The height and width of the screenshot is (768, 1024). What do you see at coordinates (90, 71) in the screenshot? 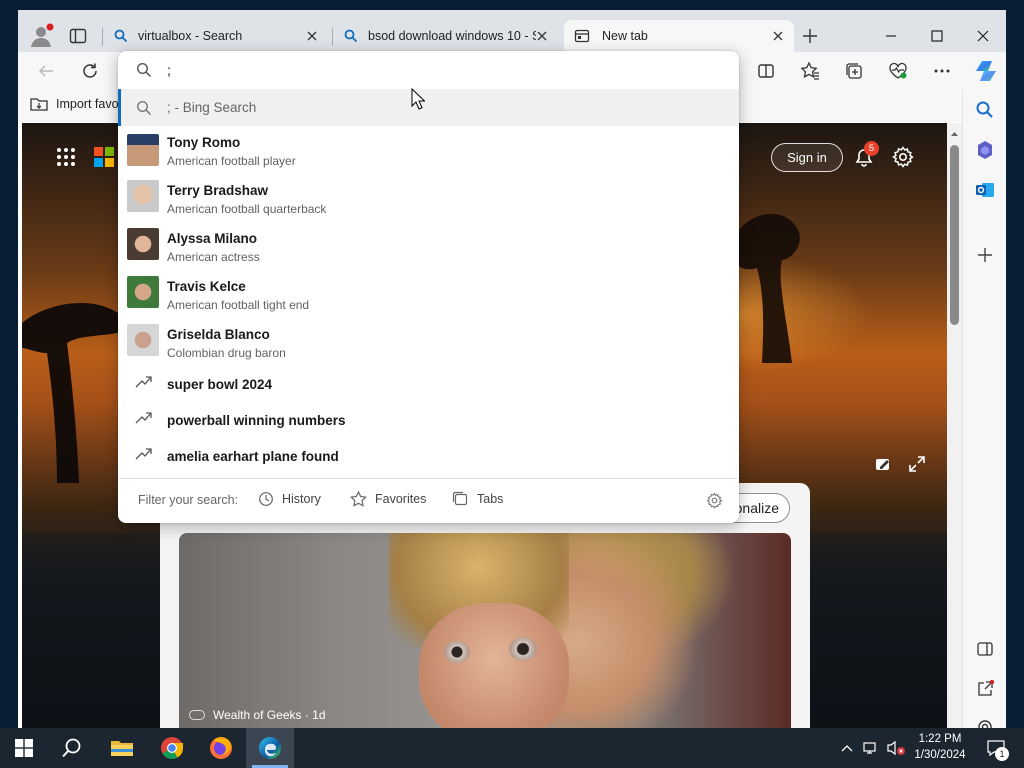
I see `refresh-icon` at bounding box center [90, 71].